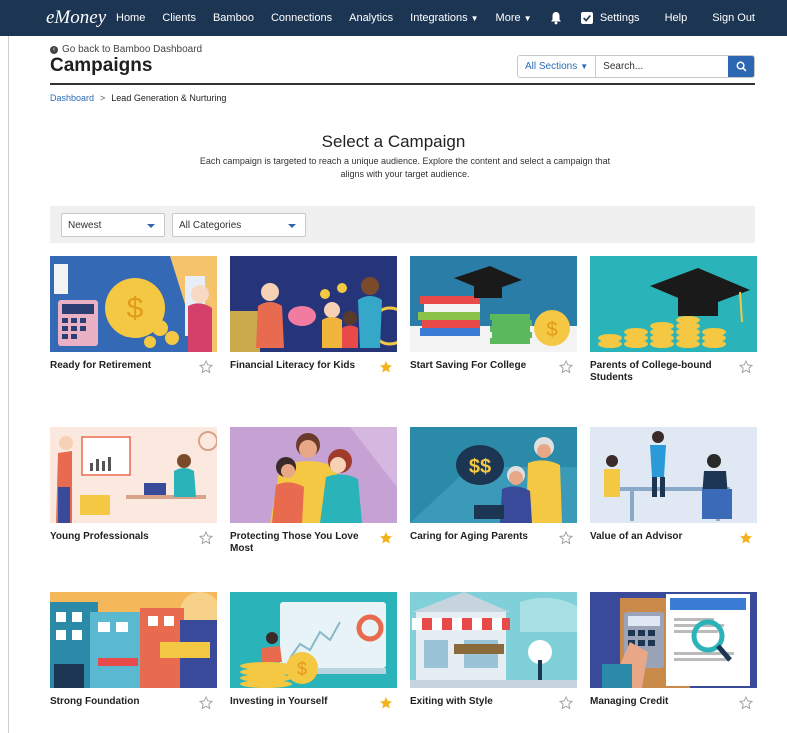 This screenshot has height=733, width=787. I want to click on retirement-illustration: $, so click(133, 304).